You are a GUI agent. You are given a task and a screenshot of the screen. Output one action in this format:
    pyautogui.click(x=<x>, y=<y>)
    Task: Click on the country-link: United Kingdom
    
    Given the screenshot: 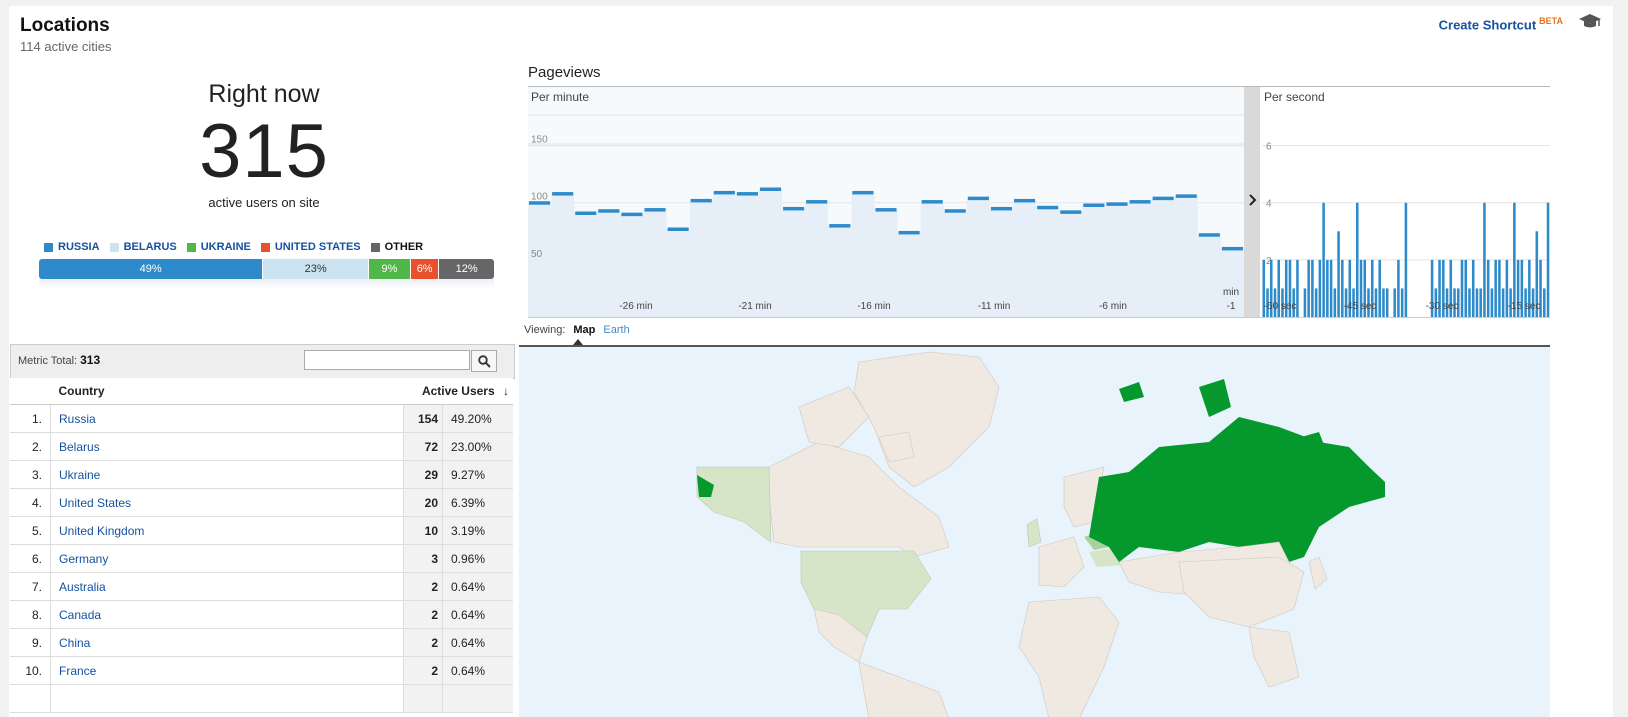 What is the action you would take?
    pyautogui.click(x=227, y=530)
    